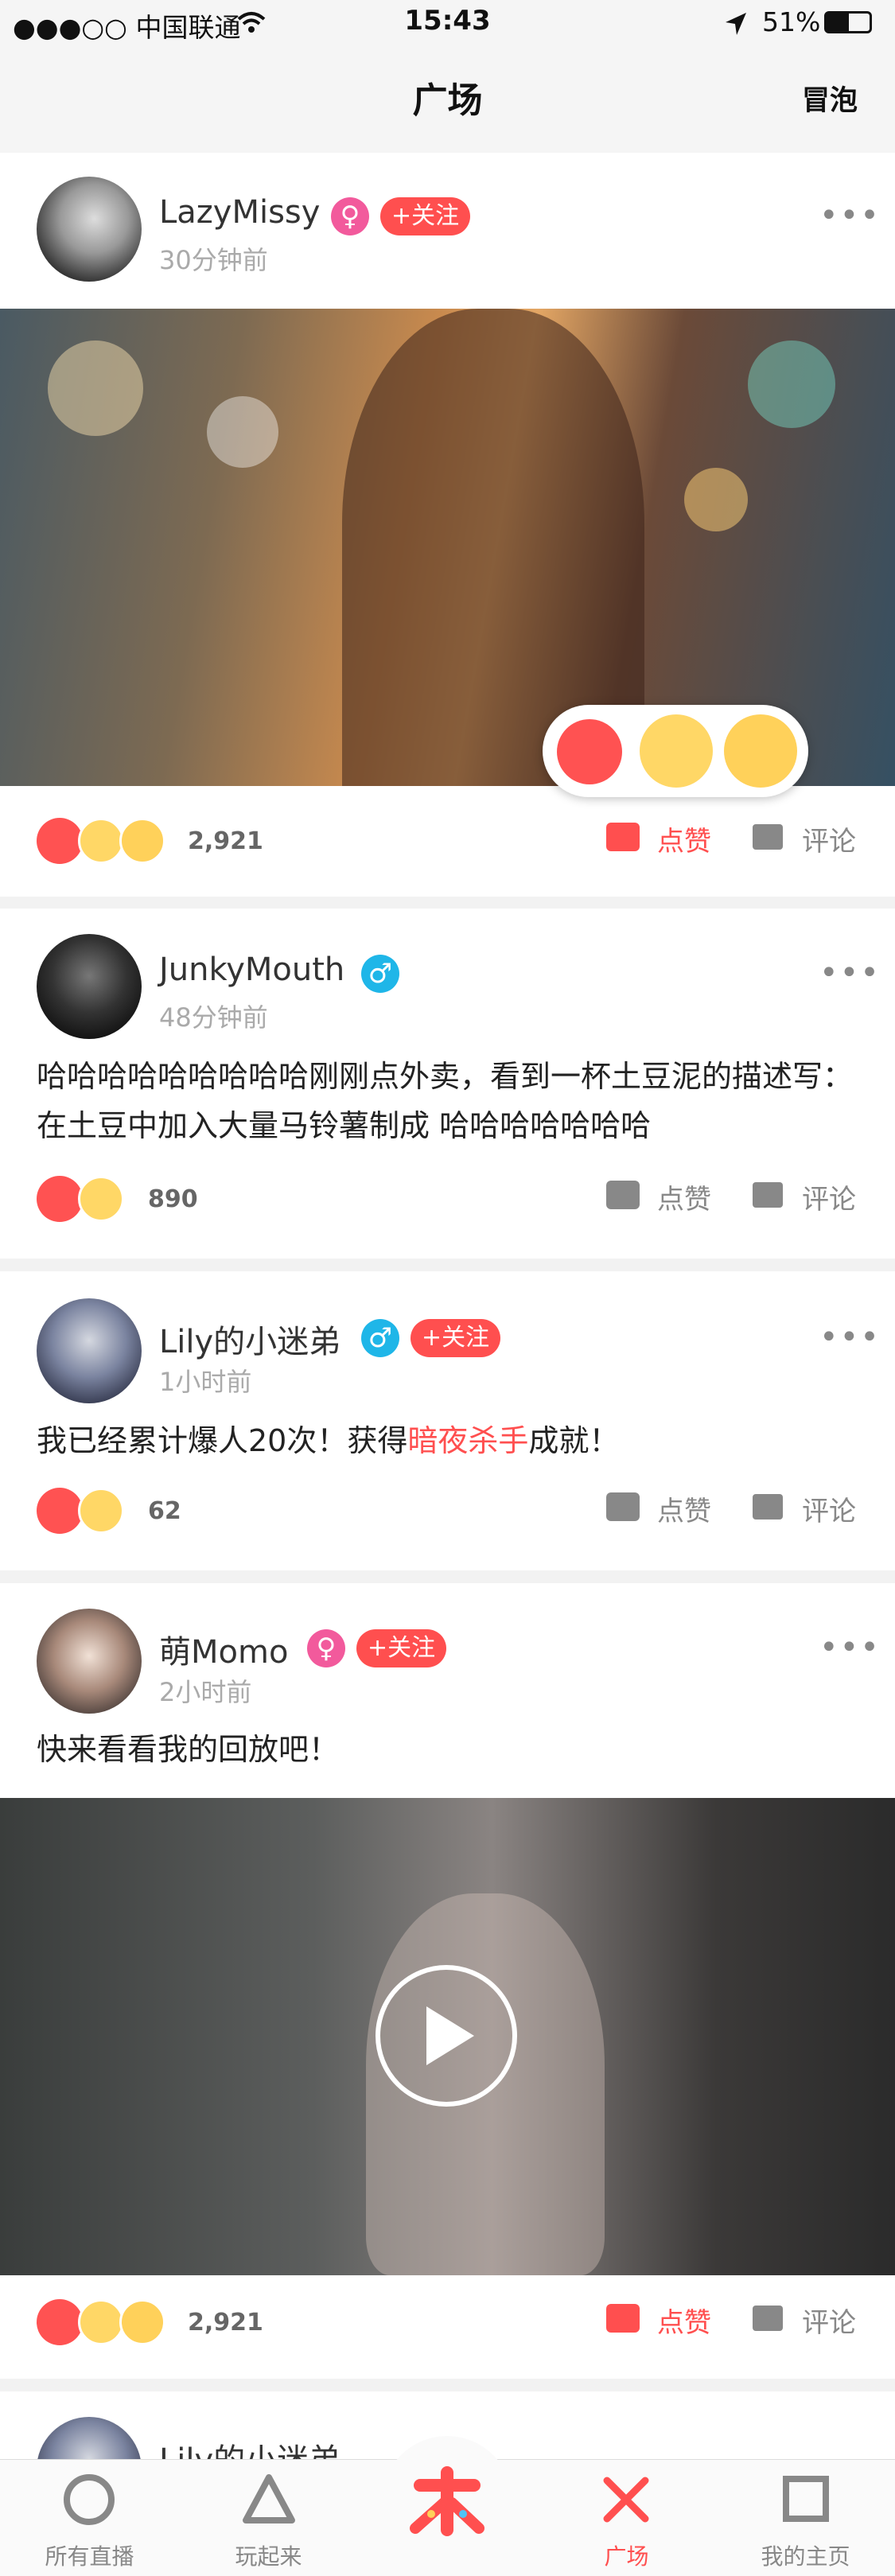  I want to click on tab-bar: 所有直播 玩起来 广场 我的主页, so click(447, 2506).